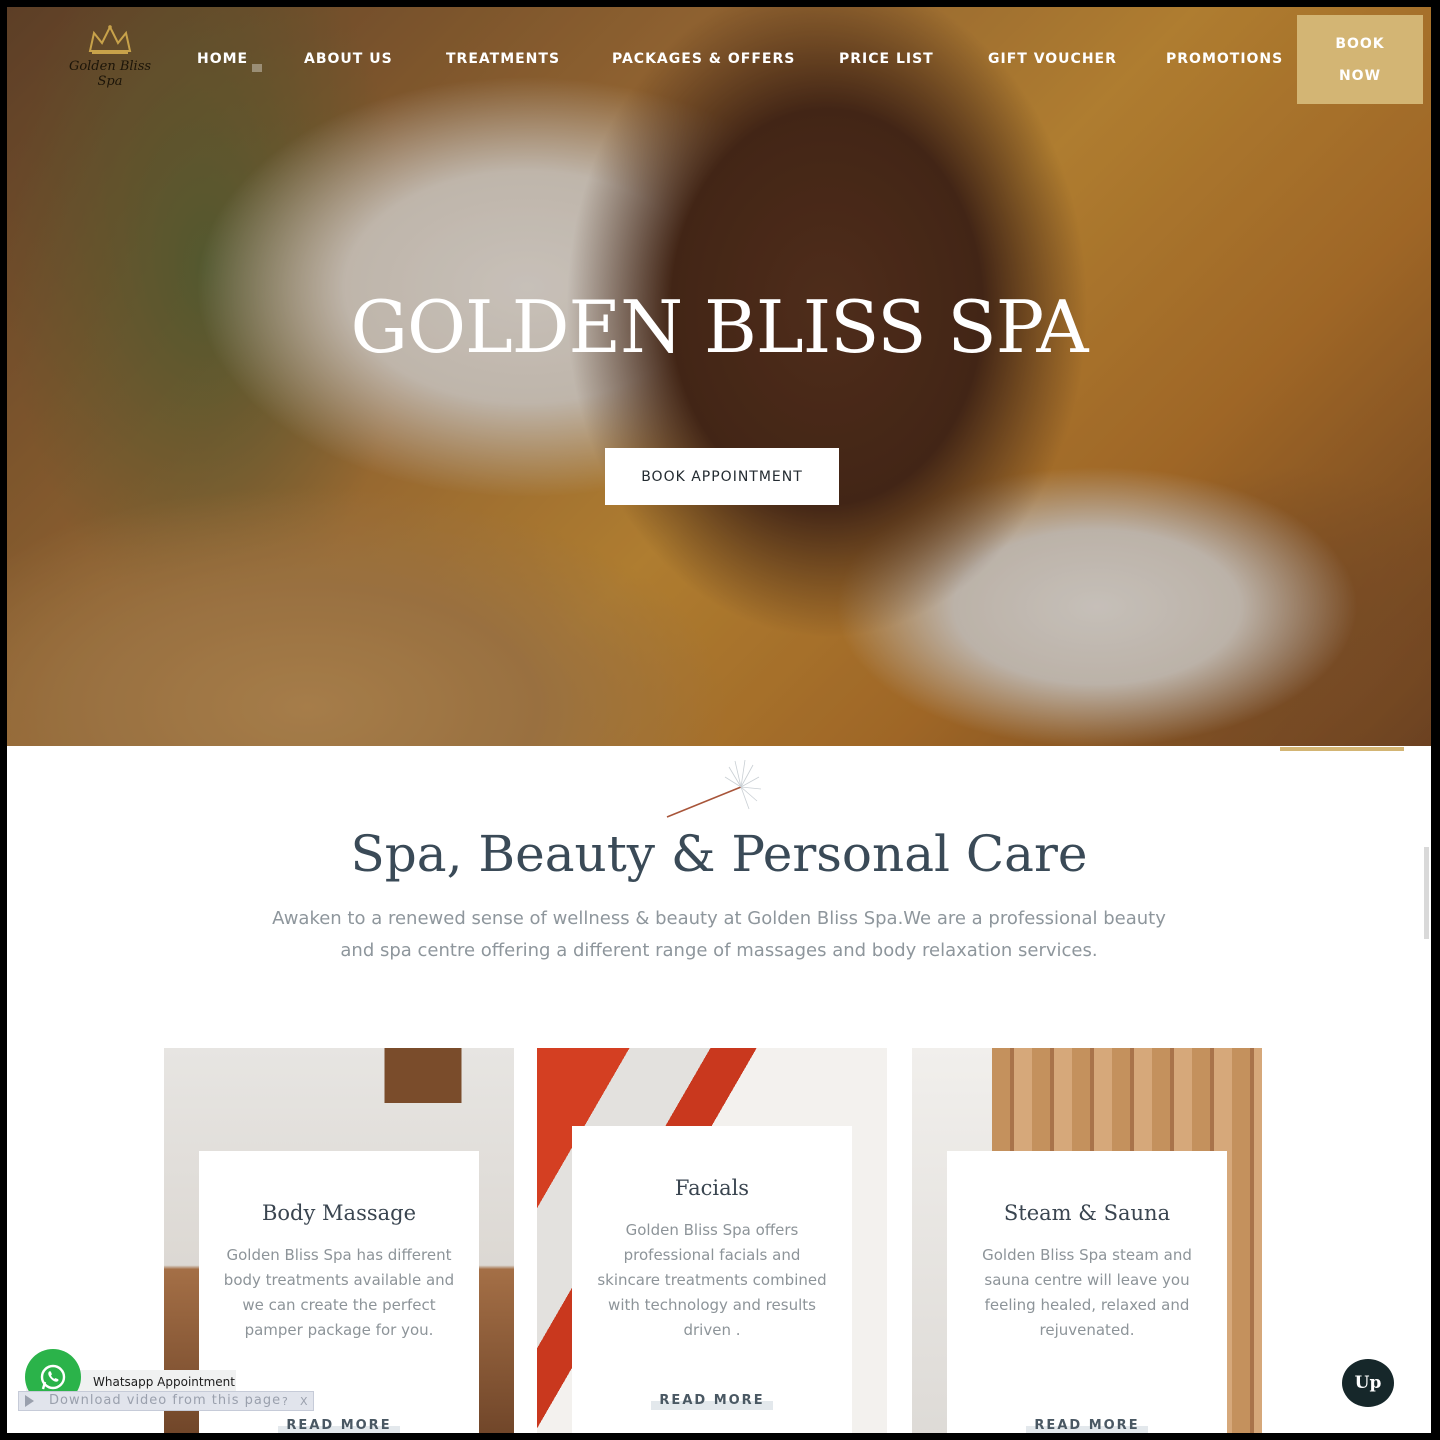  What do you see at coordinates (712, 1188) in the screenshot?
I see `card-title: Facials` at bounding box center [712, 1188].